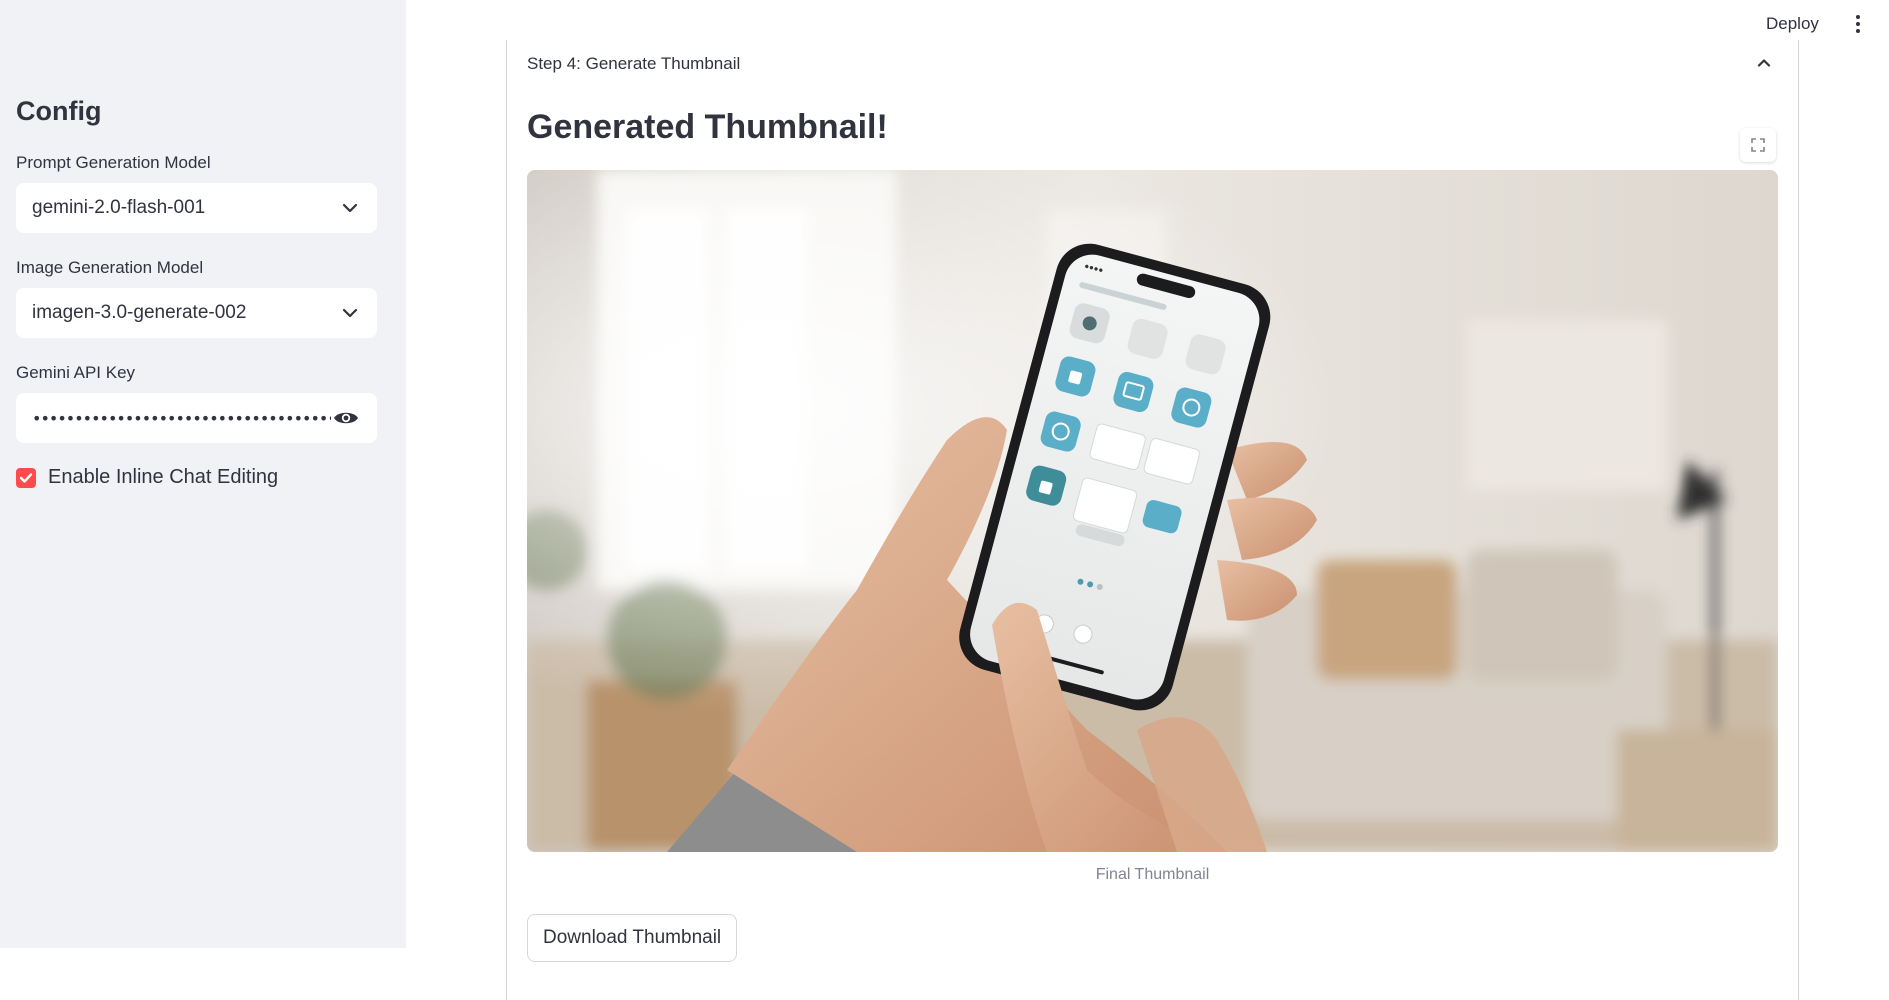 Image resolution: width=1889 pixels, height=1000 pixels. What do you see at coordinates (76, 372) in the screenshot?
I see `api-key-label: Gemini API Key` at bounding box center [76, 372].